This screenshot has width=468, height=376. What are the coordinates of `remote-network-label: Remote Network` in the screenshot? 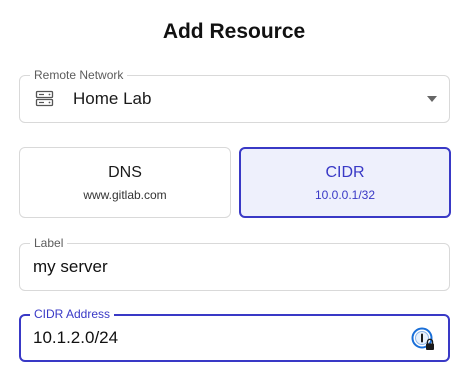 It's located at (79, 75).